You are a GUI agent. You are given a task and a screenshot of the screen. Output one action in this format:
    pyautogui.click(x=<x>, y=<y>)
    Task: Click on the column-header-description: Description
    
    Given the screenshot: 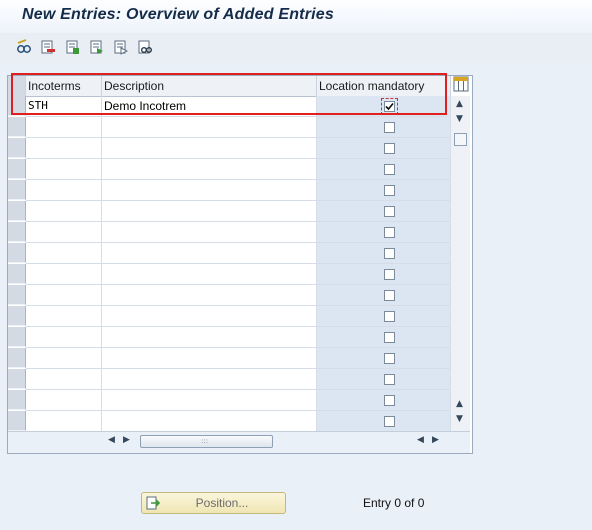 What is the action you would take?
    pyautogui.click(x=209, y=86)
    